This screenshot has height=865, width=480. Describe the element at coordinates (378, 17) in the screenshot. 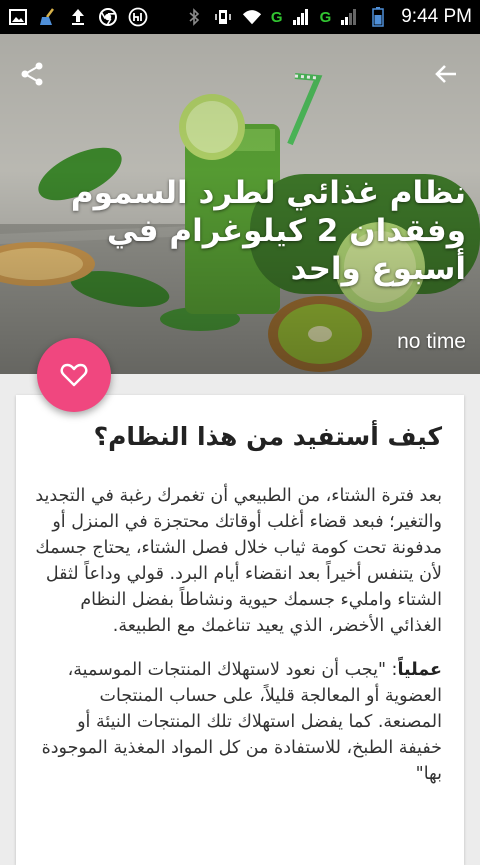

I see `battery-icon` at that location.